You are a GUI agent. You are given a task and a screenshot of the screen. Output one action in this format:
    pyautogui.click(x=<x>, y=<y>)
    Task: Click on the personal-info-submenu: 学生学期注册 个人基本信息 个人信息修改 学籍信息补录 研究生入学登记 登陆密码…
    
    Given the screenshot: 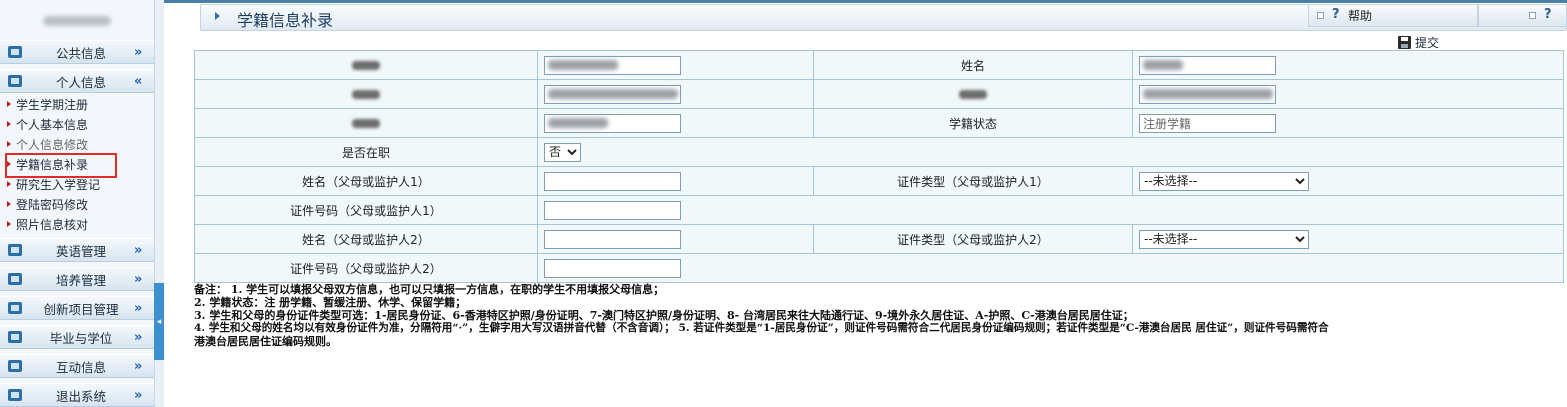 What is the action you would take?
    pyautogui.click(x=77, y=164)
    